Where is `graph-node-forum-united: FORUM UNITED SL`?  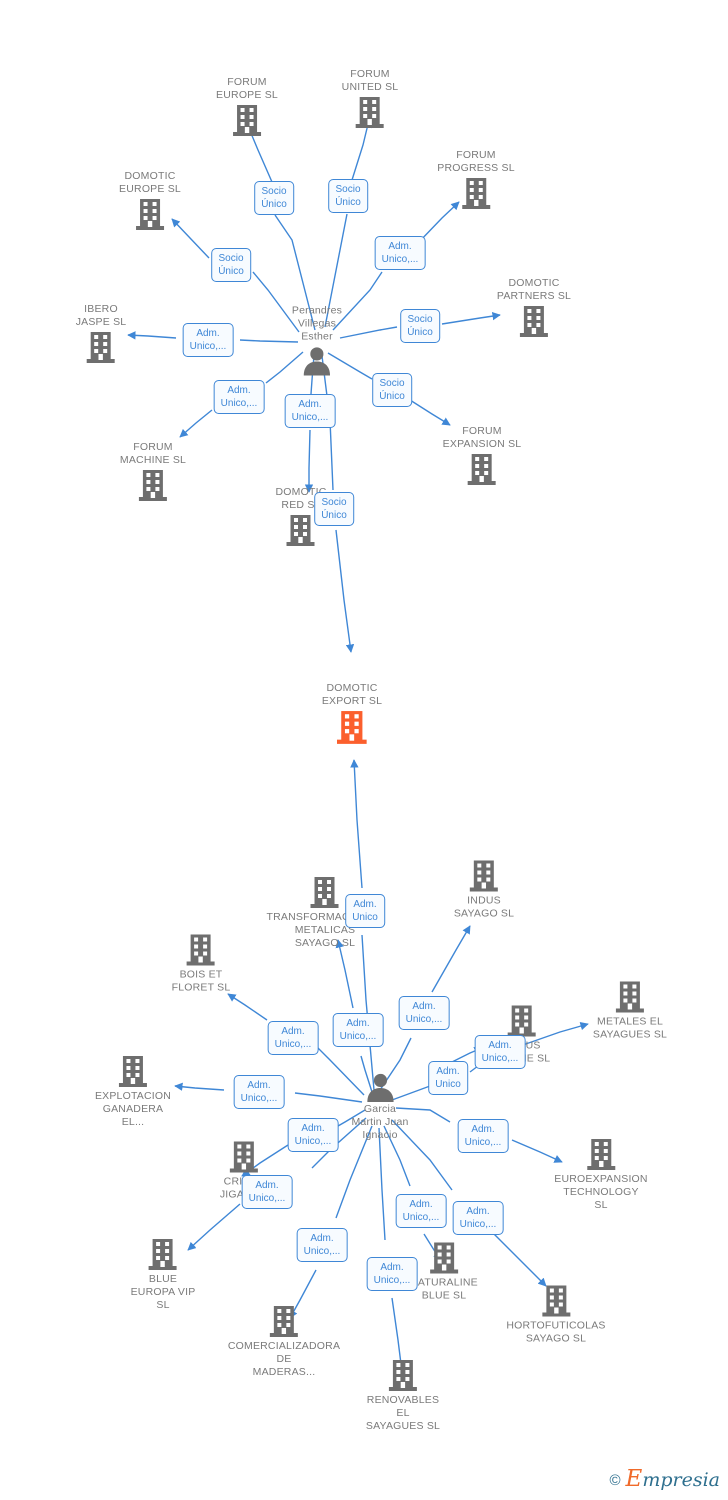
graph-node-forum-united: FORUM UNITED SL is located at coordinates (370, 99).